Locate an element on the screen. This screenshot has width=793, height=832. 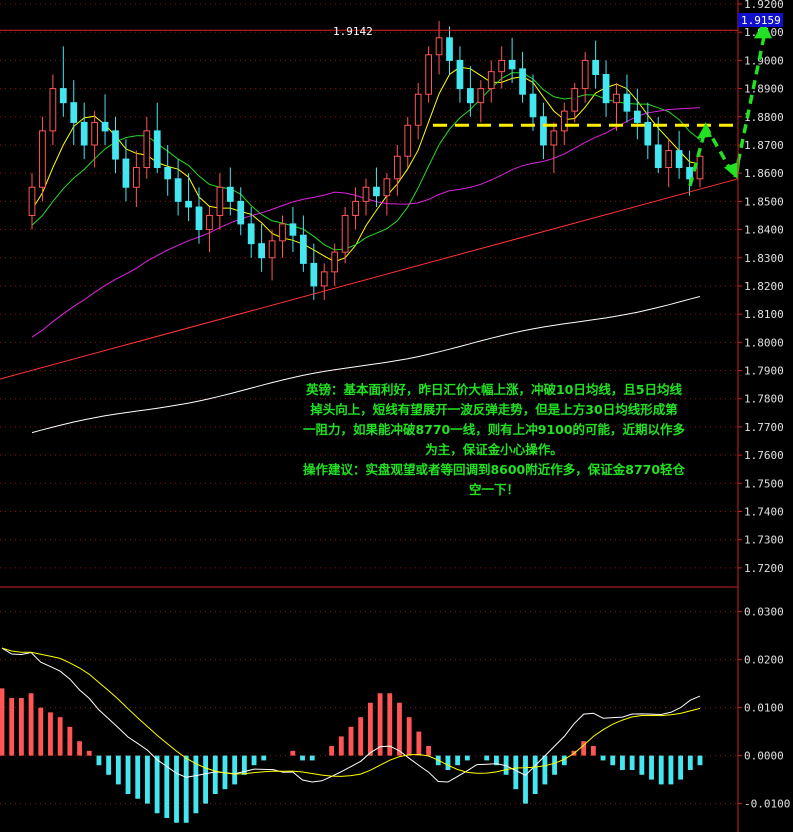
annotation-line-1: 英镑：基本面利好，昨日汇价大幅上涨，冲破10日均线，且5日均线 is located at coordinates (494, 389).